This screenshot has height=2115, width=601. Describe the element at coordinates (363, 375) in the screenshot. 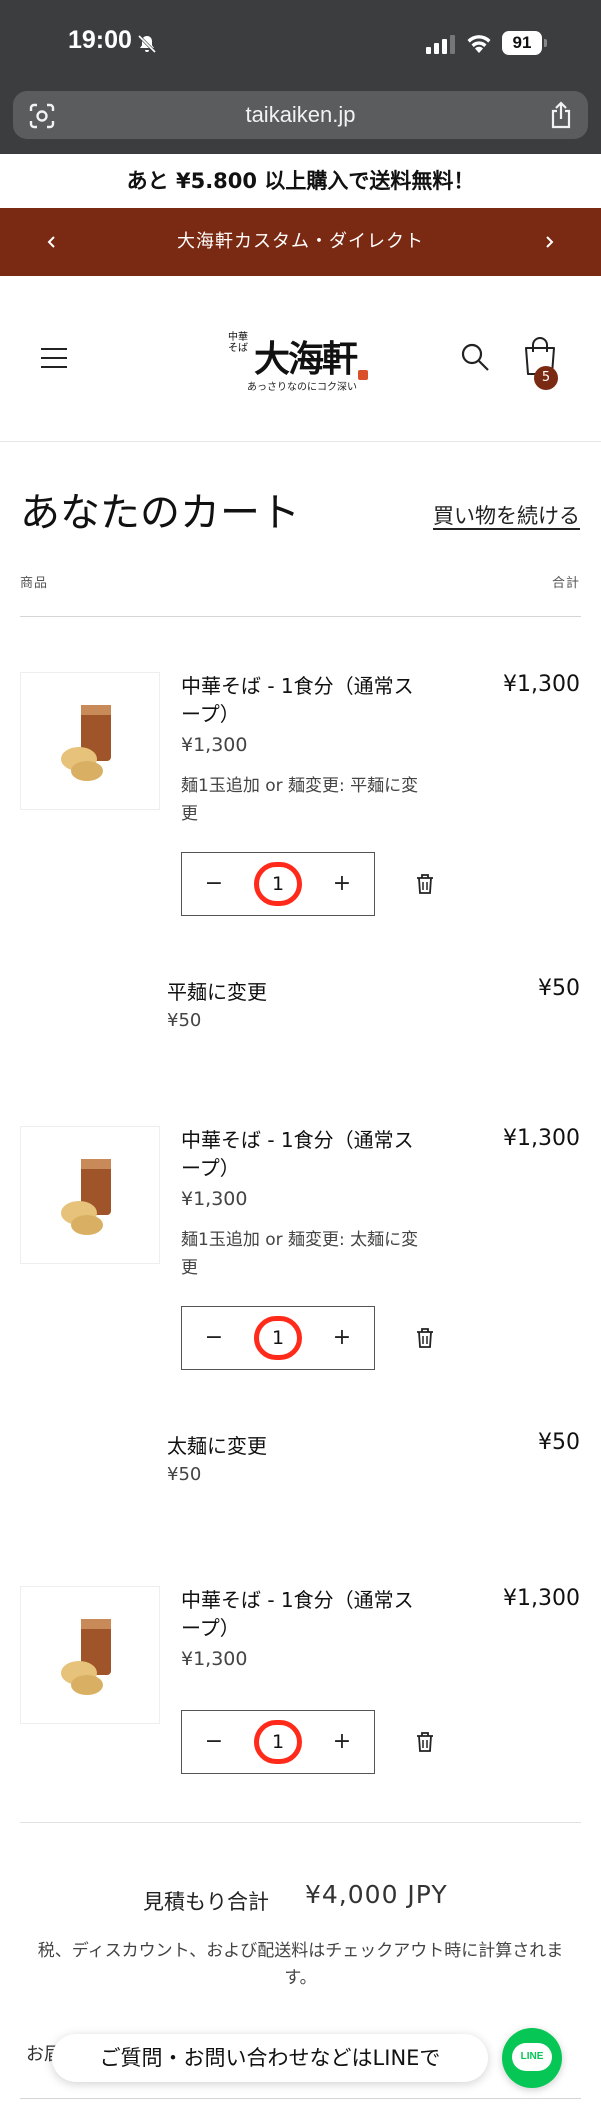

I see `logo-seal` at that location.